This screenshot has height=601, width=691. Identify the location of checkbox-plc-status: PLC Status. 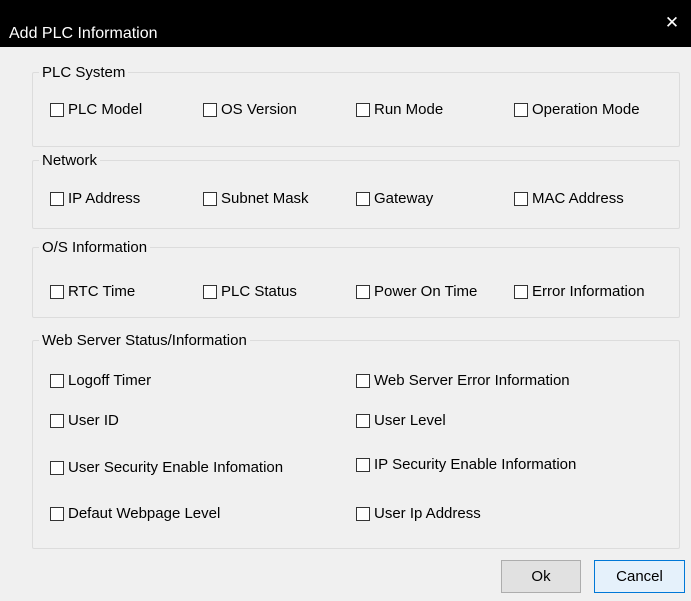
(250, 291).